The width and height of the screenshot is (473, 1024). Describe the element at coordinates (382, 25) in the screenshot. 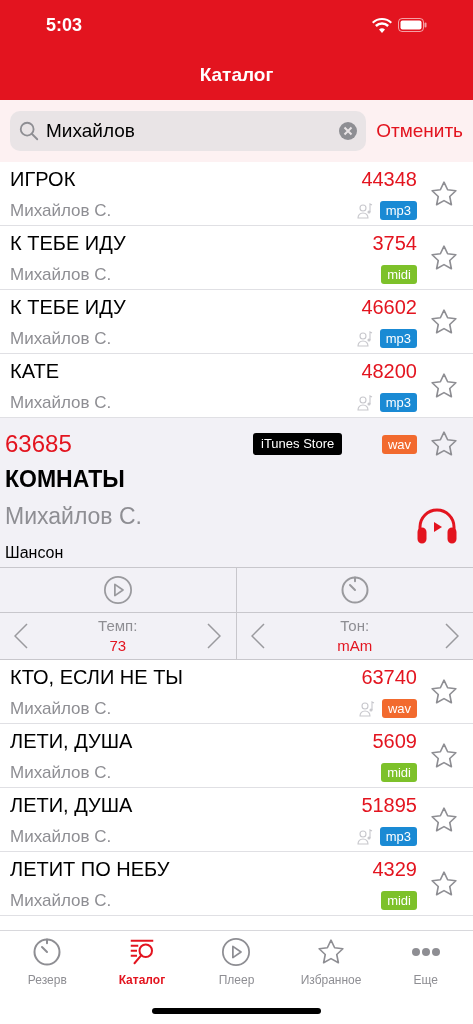

I see `wifi-icon` at that location.